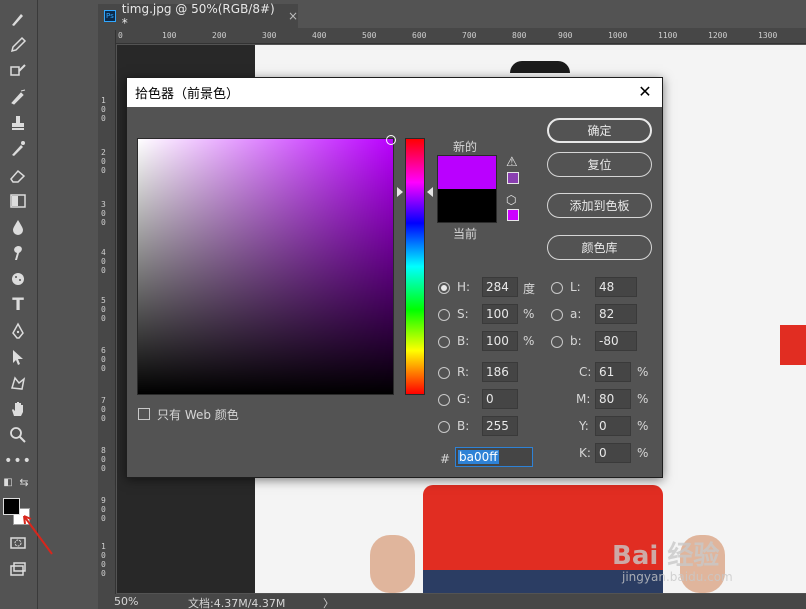  I want to click on ruler-tick: 700, so click(103, 409).